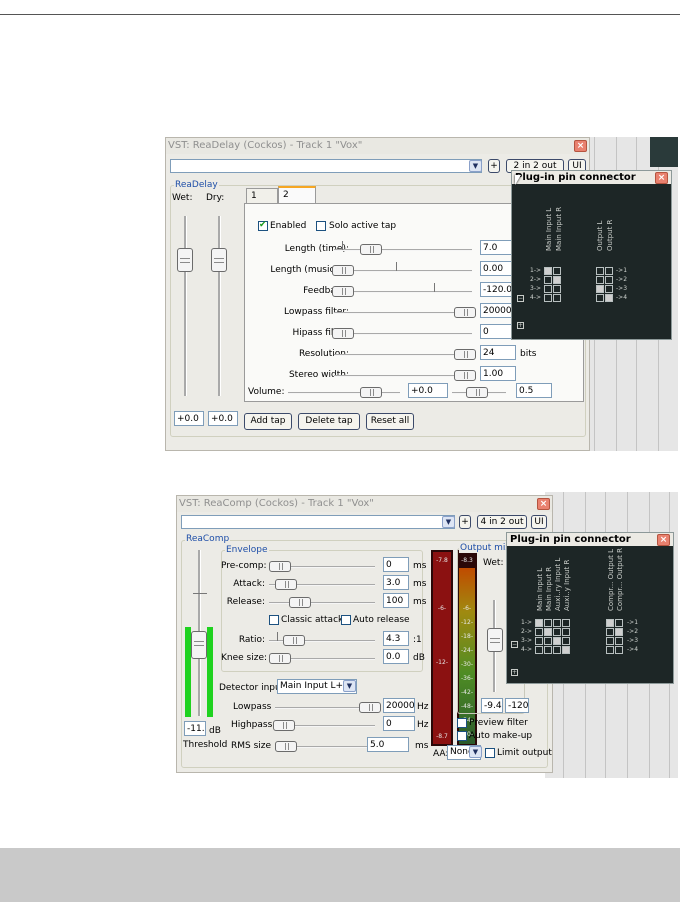 The image size is (680, 902). What do you see at coordinates (399, 705) in the screenshot?
I see `lowpass-value: 20000` at bounding box center [399, 705].